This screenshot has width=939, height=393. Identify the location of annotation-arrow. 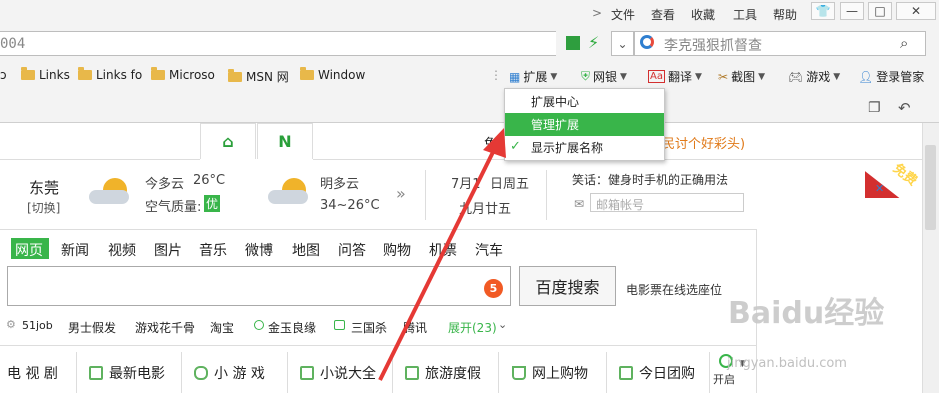
(442, 254).